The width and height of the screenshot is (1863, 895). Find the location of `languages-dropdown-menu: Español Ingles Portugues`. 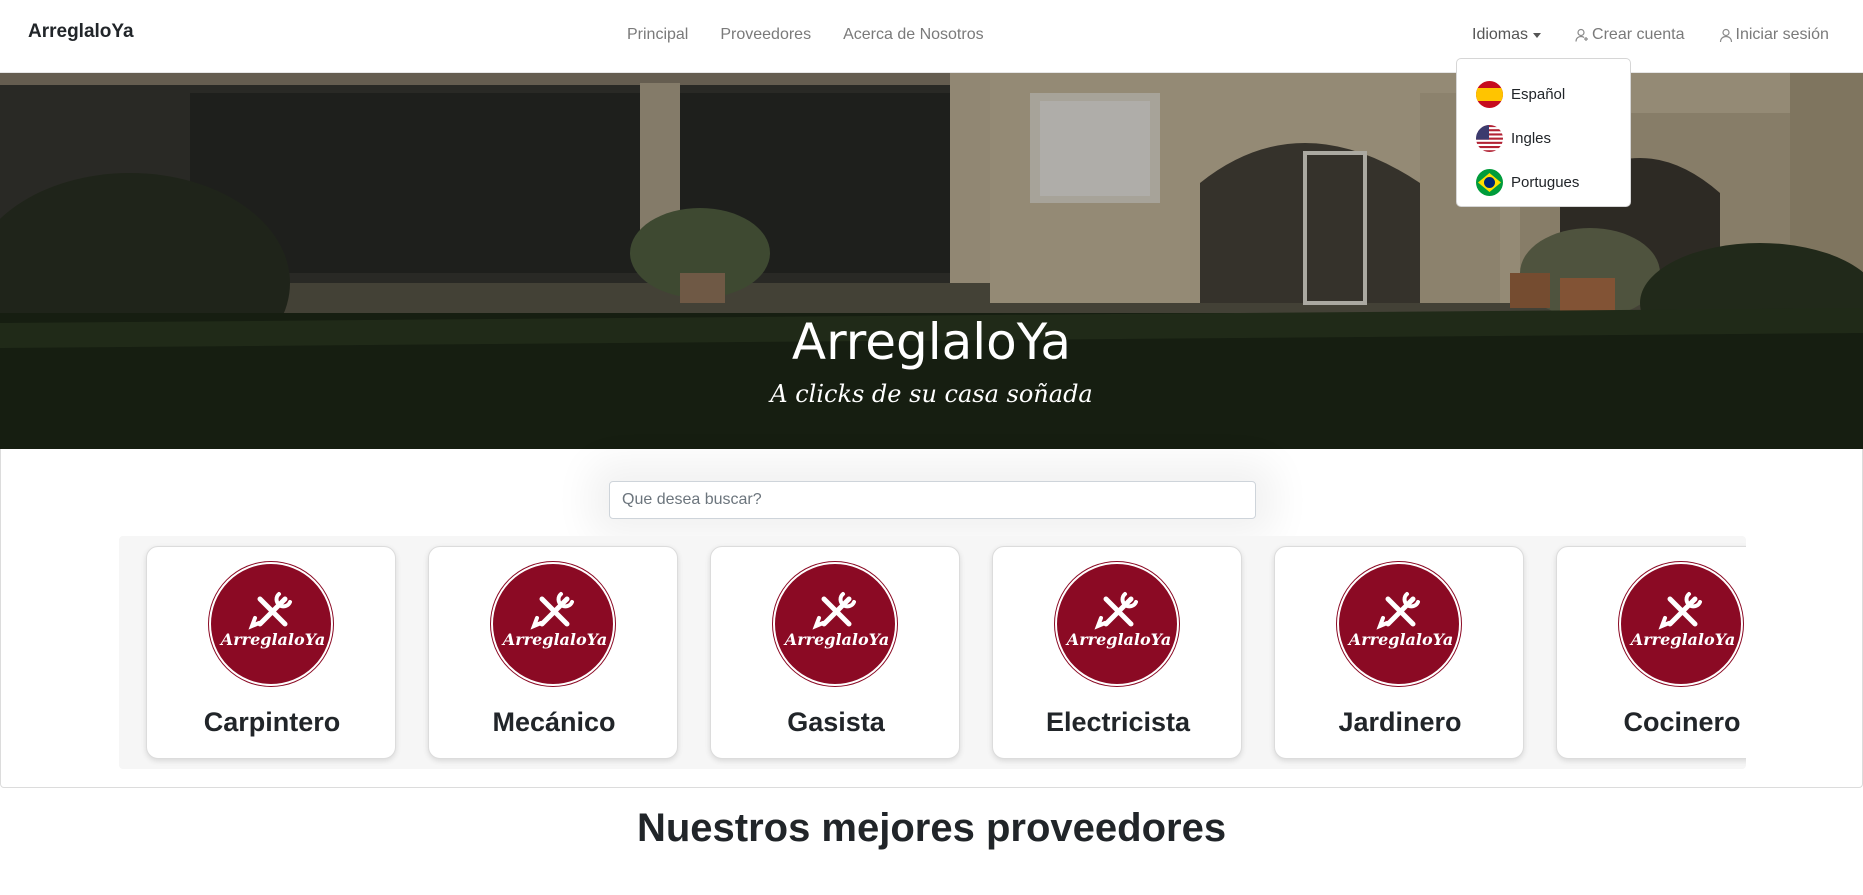

languages-dropdown-menu: Español Ingles Portugues is located at coordinates (1543, 132).